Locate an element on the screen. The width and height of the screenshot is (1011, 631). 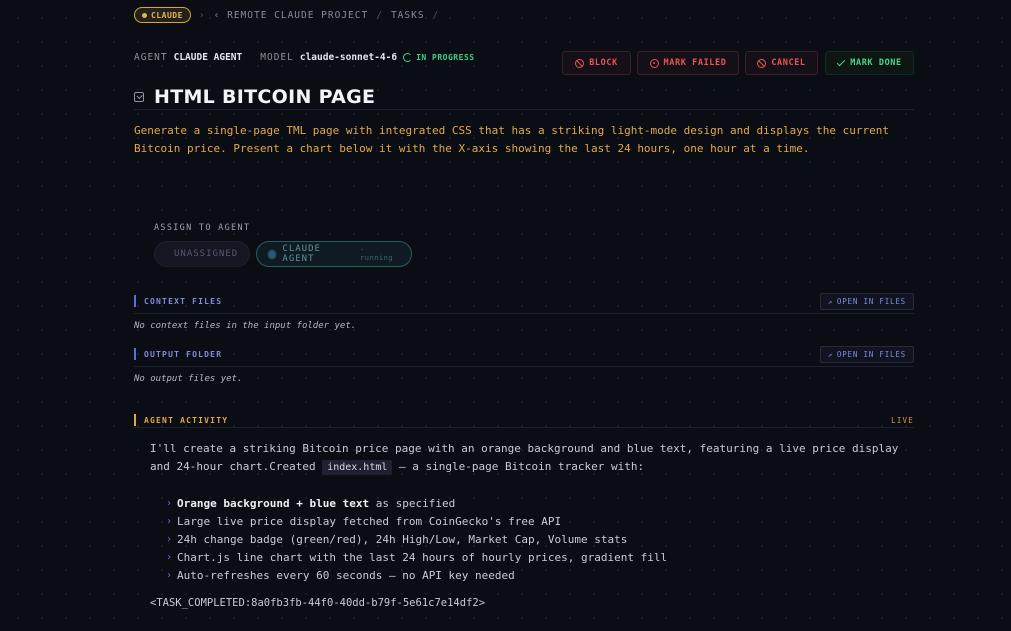
tasks-link: TASKS is located at coordinates (408, 15).